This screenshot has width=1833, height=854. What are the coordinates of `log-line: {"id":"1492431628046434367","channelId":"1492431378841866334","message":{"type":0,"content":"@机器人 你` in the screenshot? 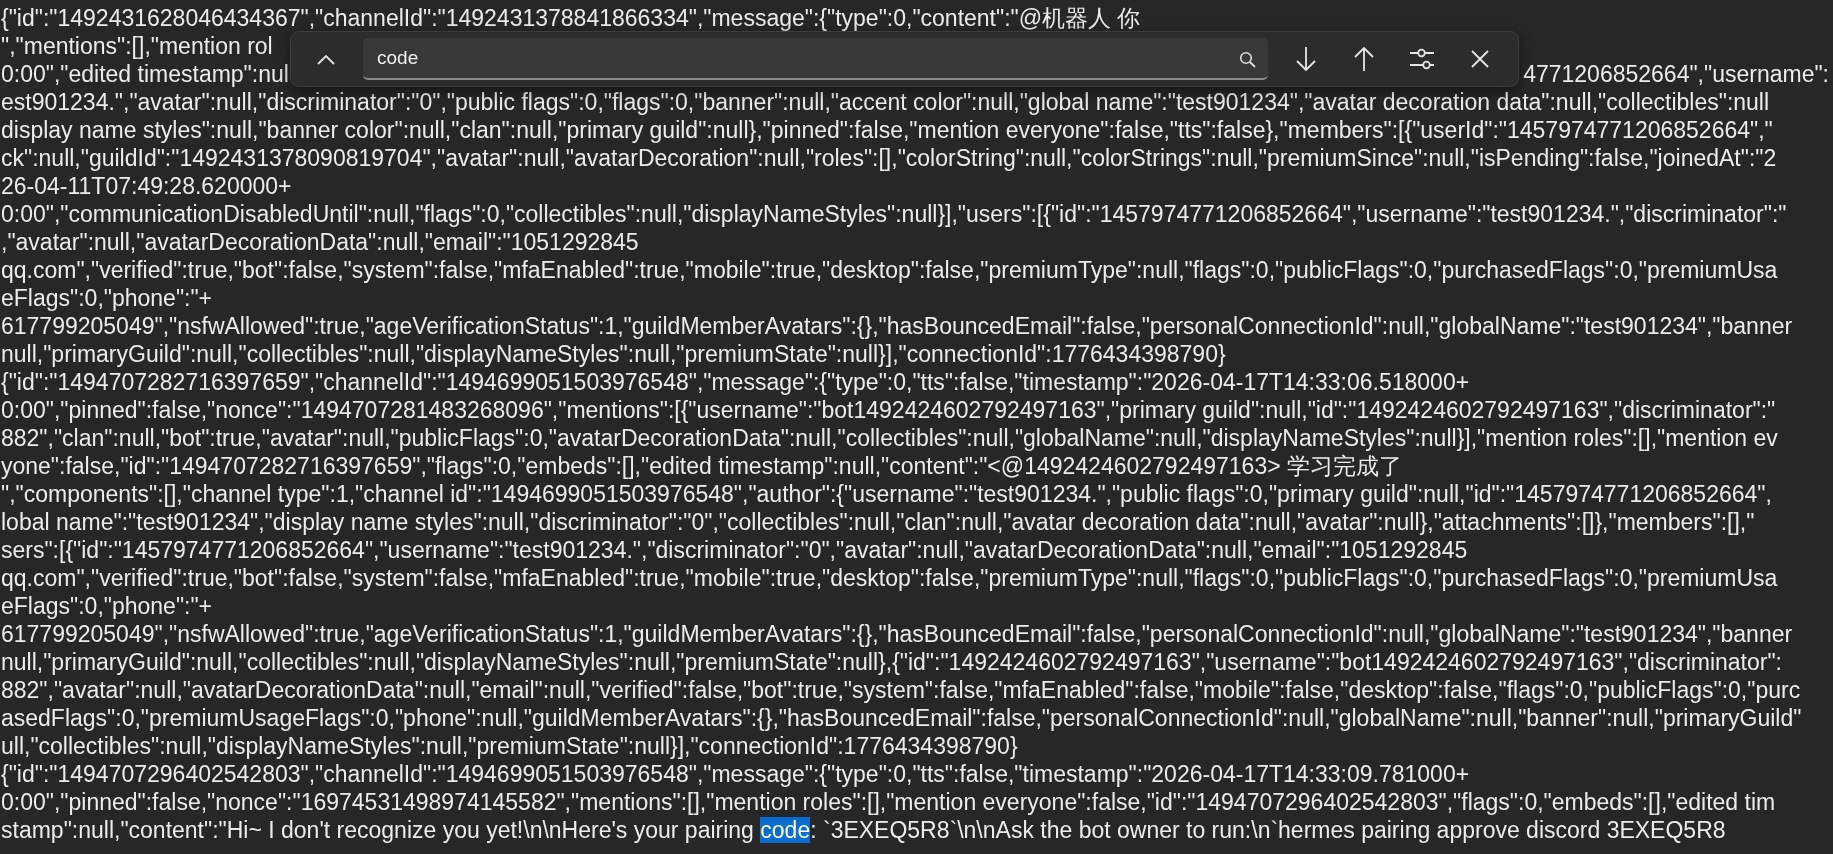 It's located at (571, 18).